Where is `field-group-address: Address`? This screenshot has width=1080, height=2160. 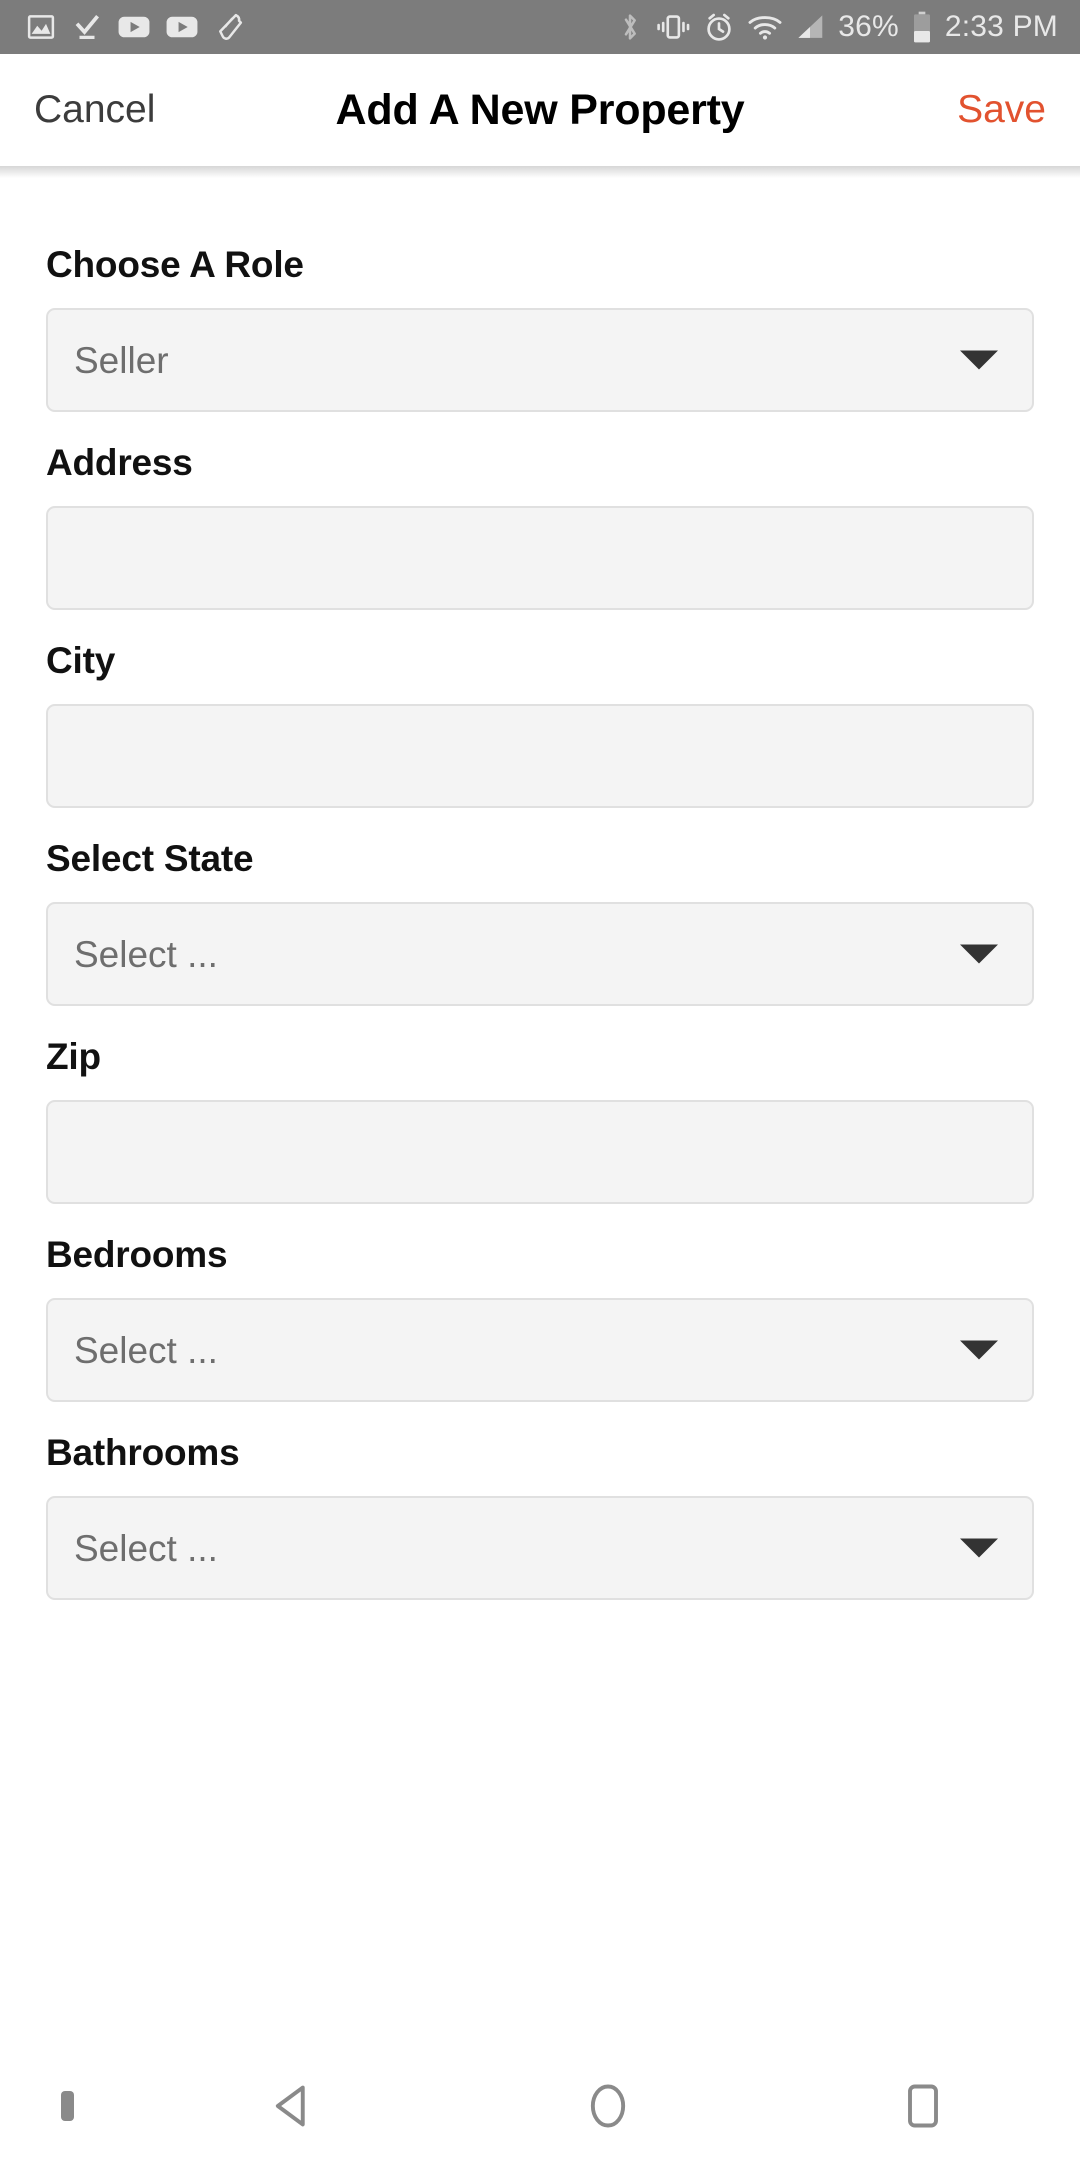 field-group-address: Address is located at coordinates (540, 526).